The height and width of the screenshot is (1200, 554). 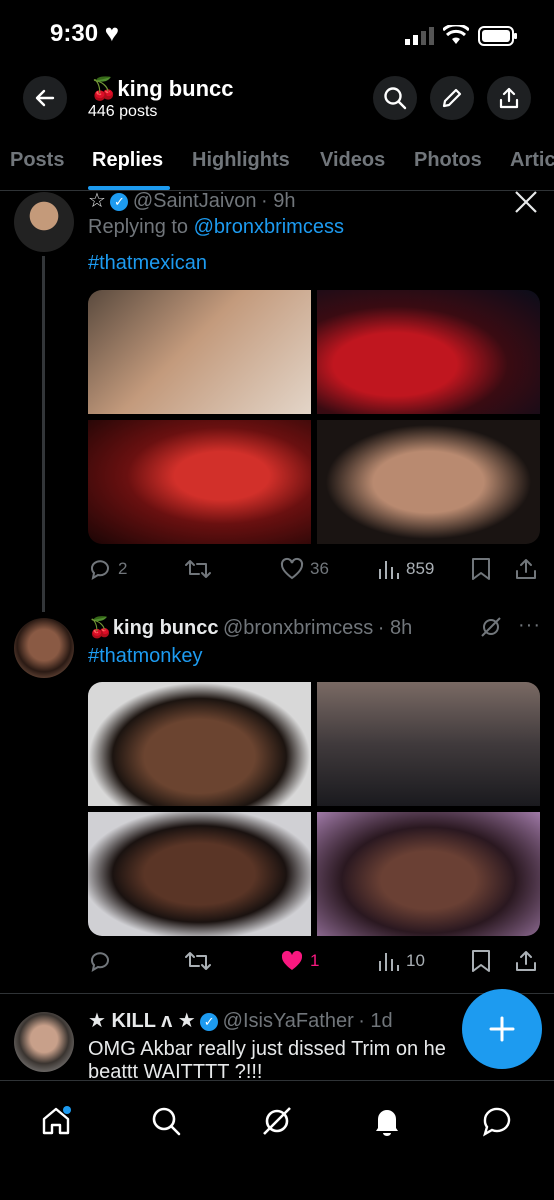 I want to click on tab-highlights: Highlights, so click(x=241, y=160).